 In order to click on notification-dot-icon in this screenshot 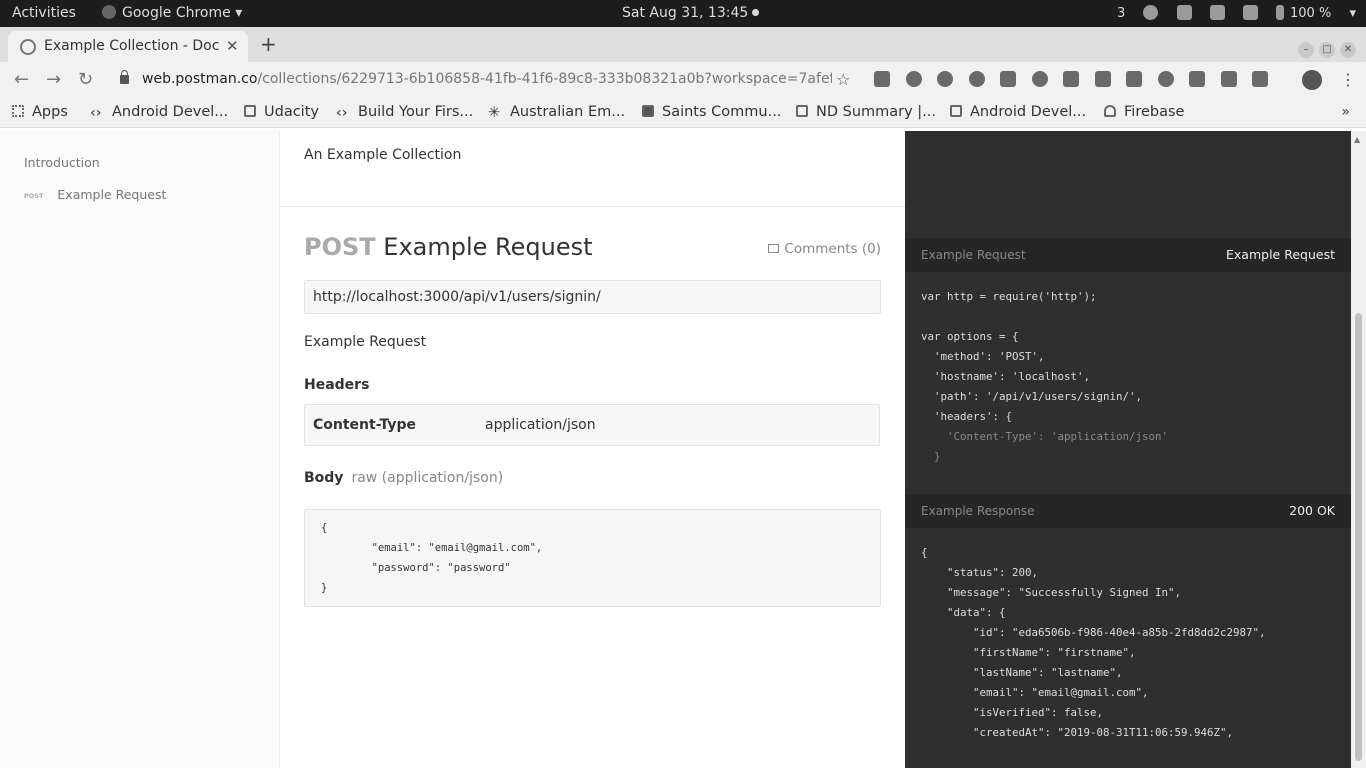, I will do `click(756, 12)`.